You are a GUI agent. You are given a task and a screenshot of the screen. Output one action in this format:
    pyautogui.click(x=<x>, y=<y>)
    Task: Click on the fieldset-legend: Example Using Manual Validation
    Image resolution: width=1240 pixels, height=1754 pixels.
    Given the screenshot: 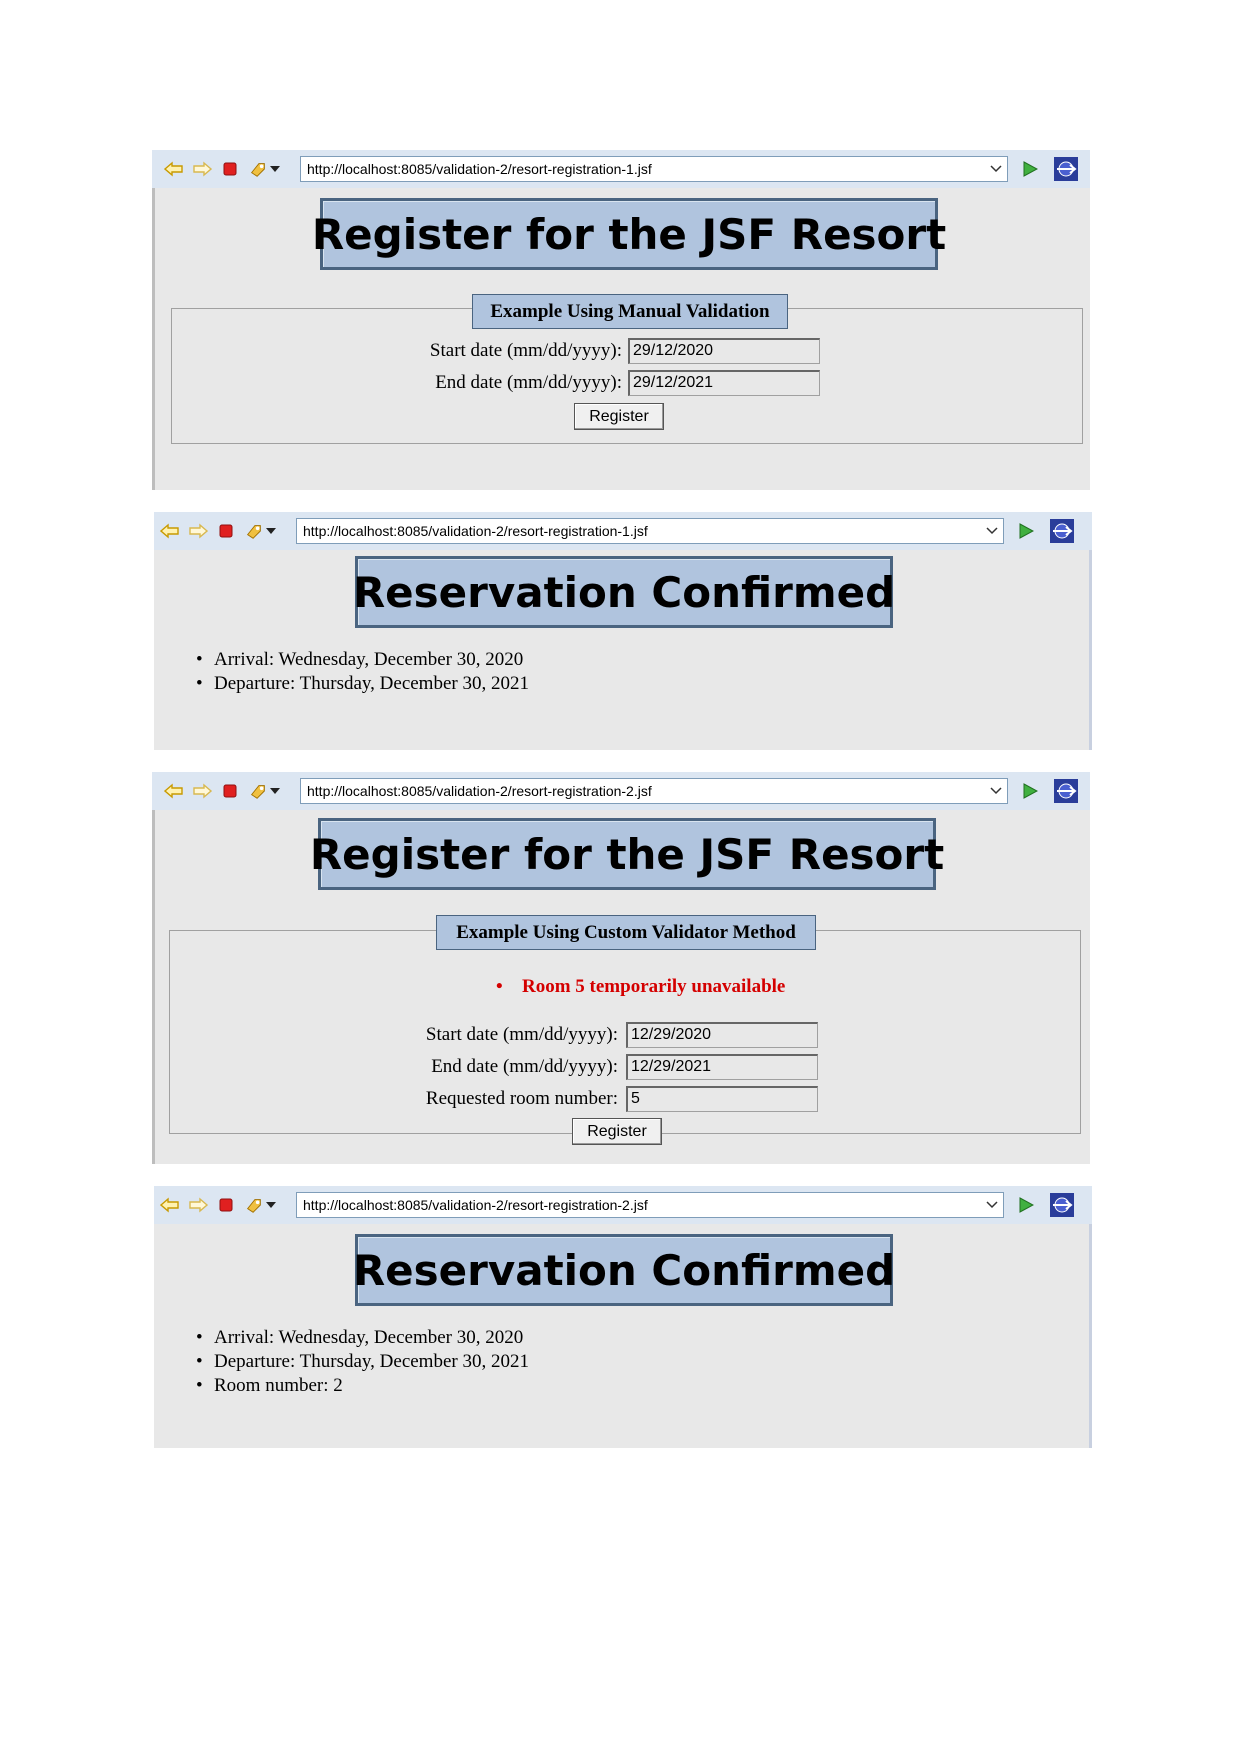 What is the action you would take?
    pyautogui.click(x=630, y=311)
    